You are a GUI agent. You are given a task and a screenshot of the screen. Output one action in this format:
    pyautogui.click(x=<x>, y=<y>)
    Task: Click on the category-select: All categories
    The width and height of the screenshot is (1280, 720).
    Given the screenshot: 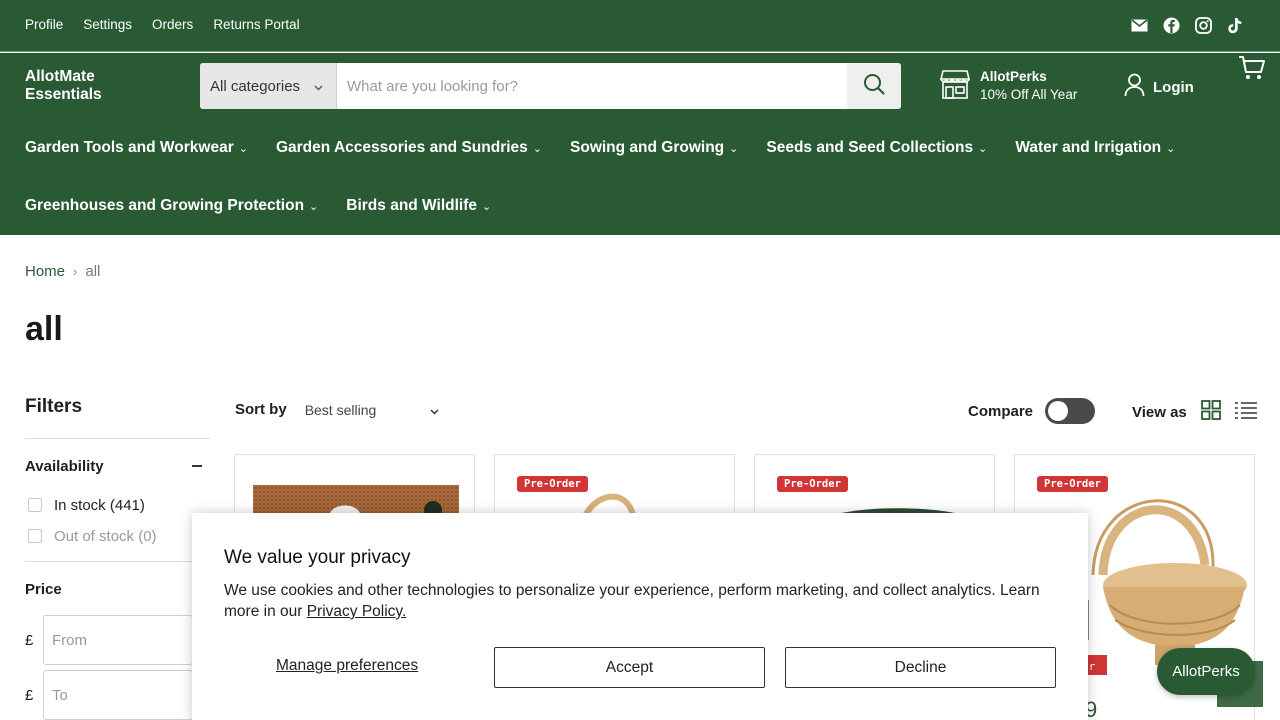 What is the action you would take?
    pyautogui.click(x=268, y=86)
    